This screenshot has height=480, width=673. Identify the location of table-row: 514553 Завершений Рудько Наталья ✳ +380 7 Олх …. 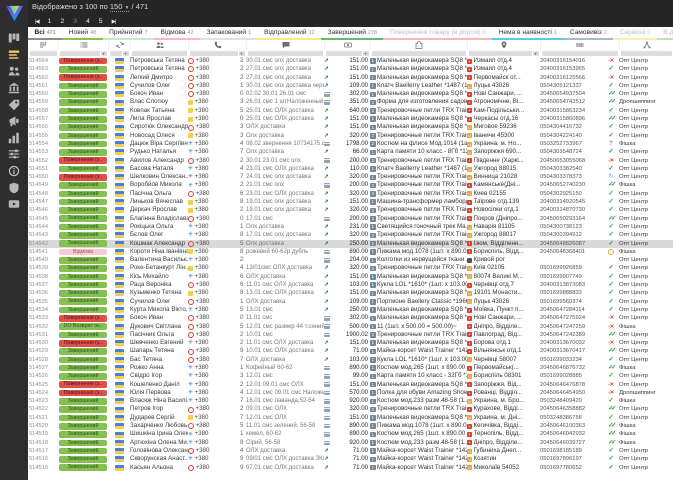
(350, 152).